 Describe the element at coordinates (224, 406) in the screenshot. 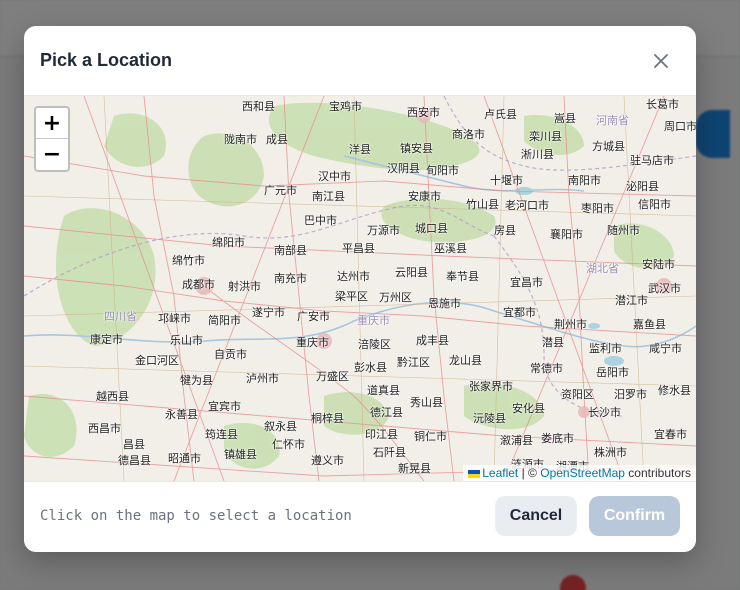

I see `map-place-label: 宜宾市` at that location.